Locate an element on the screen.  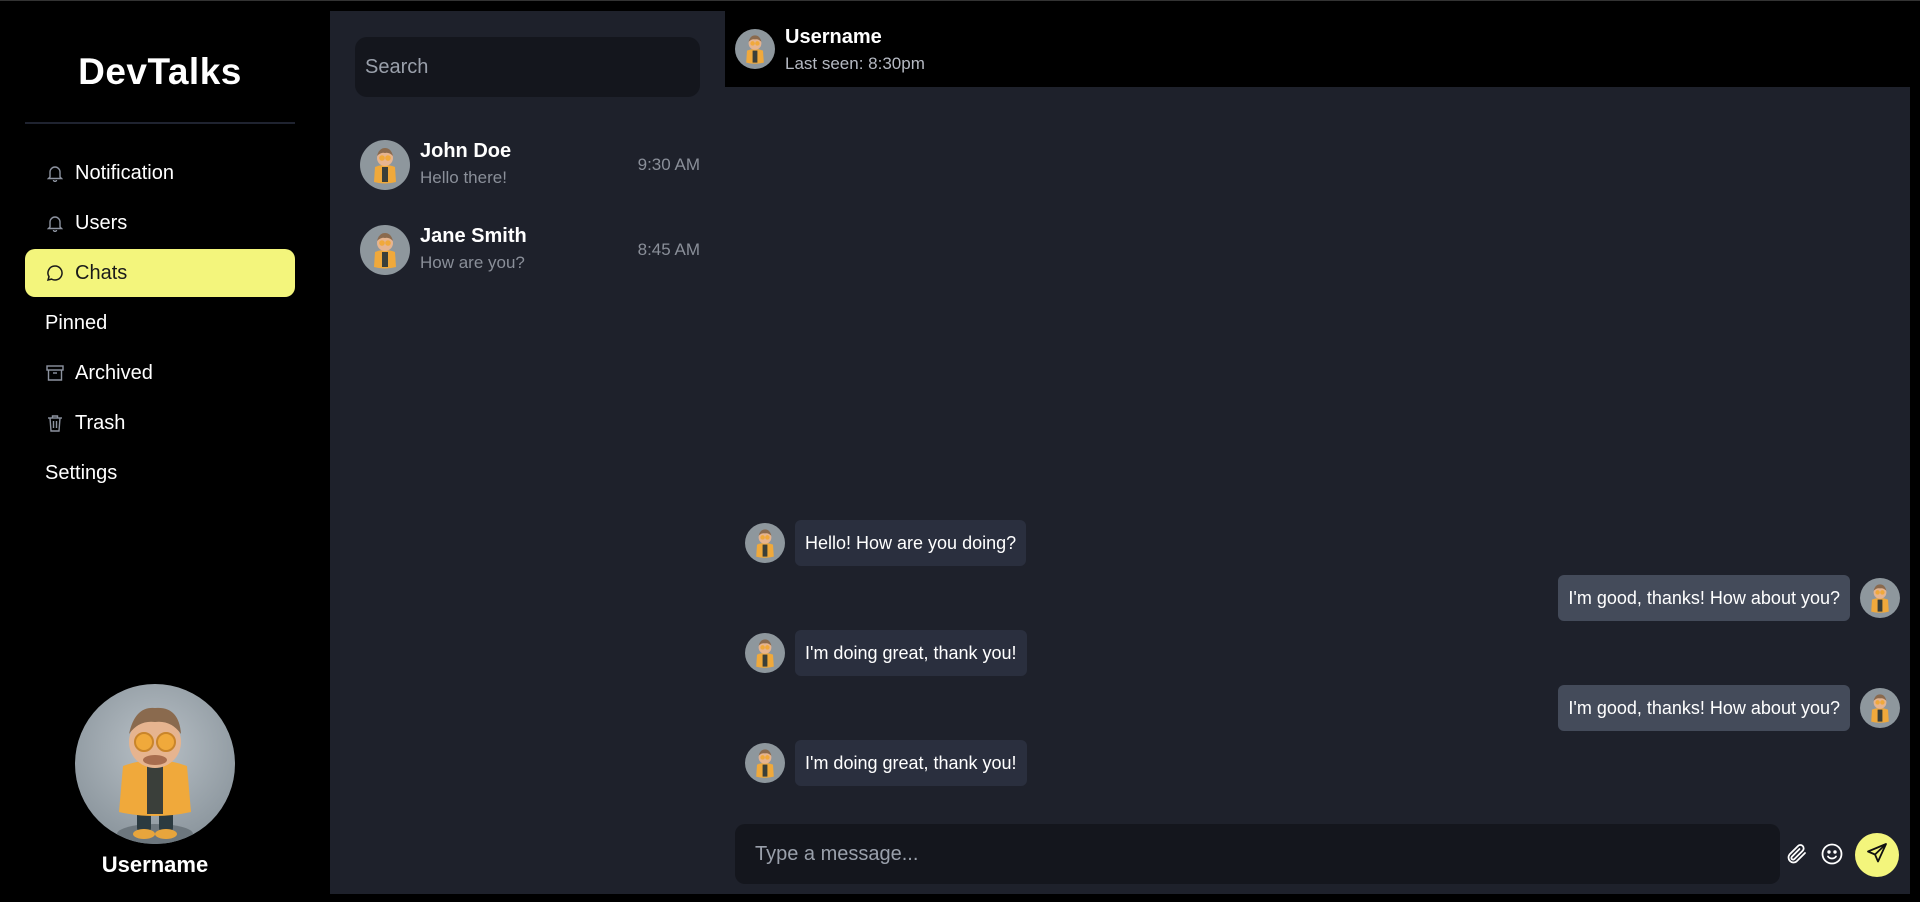
trash-icon is located at coordinates (55, 423).